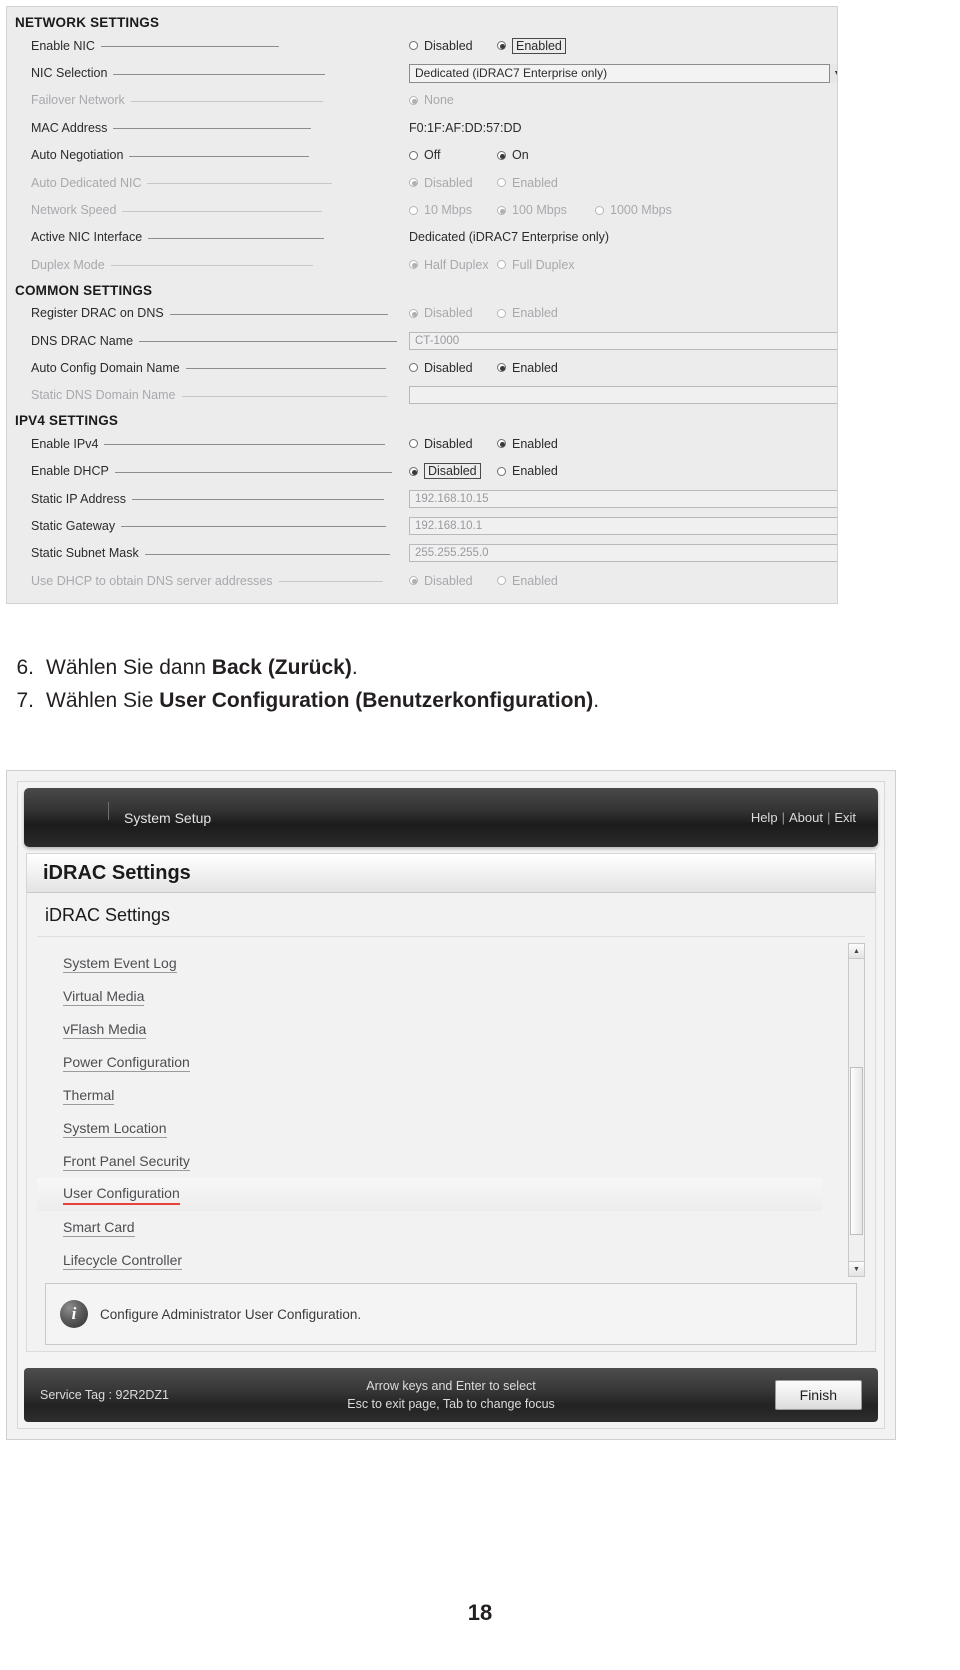 The image size is (960, 1670). Describe the element at coordinates (448, 45) in the screenshot. I see `radio-label: Disabled` at that location.